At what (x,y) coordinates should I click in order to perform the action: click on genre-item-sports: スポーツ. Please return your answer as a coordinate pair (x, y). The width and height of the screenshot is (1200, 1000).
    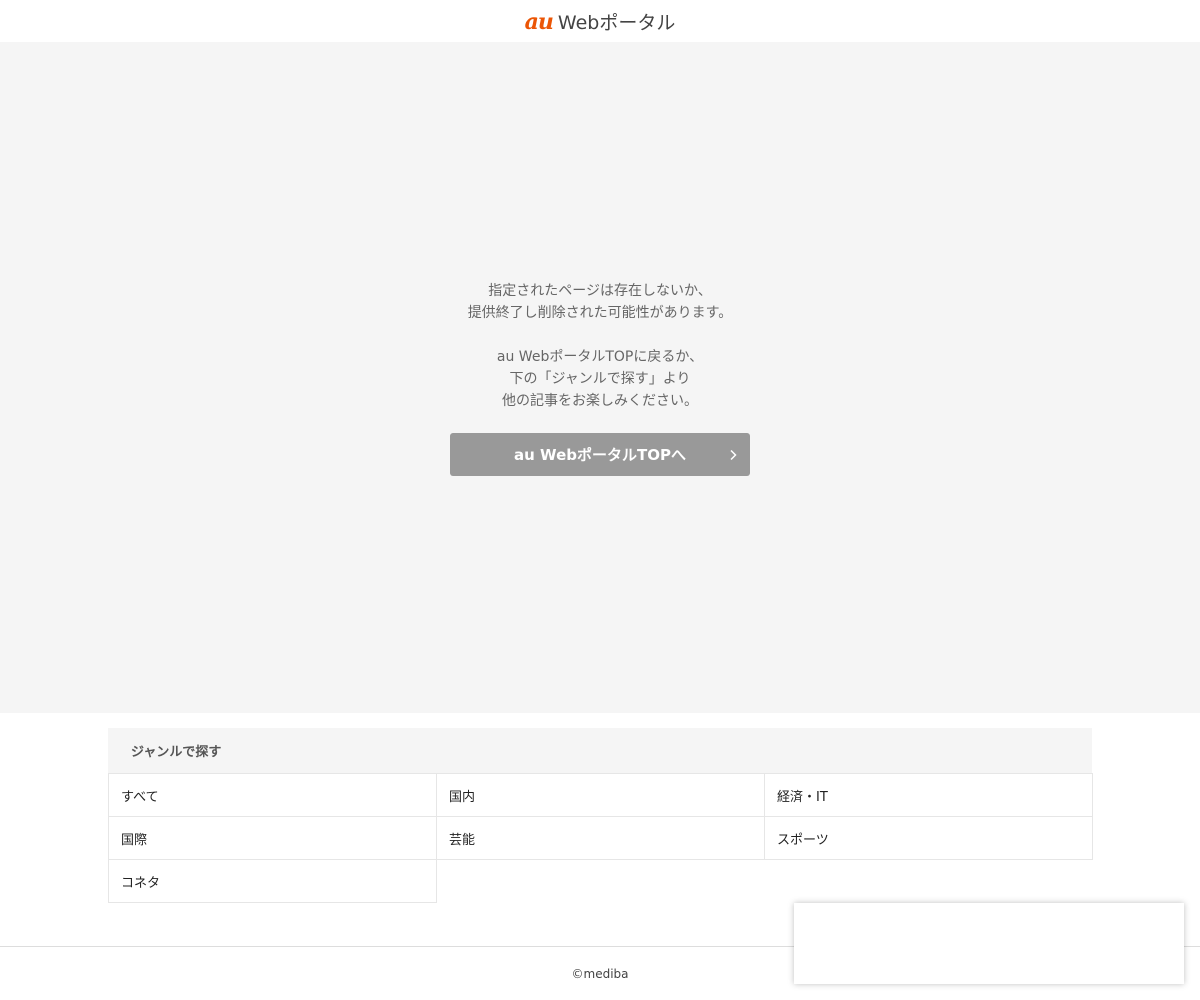
    Looking at the image, I should click on (928, 838).